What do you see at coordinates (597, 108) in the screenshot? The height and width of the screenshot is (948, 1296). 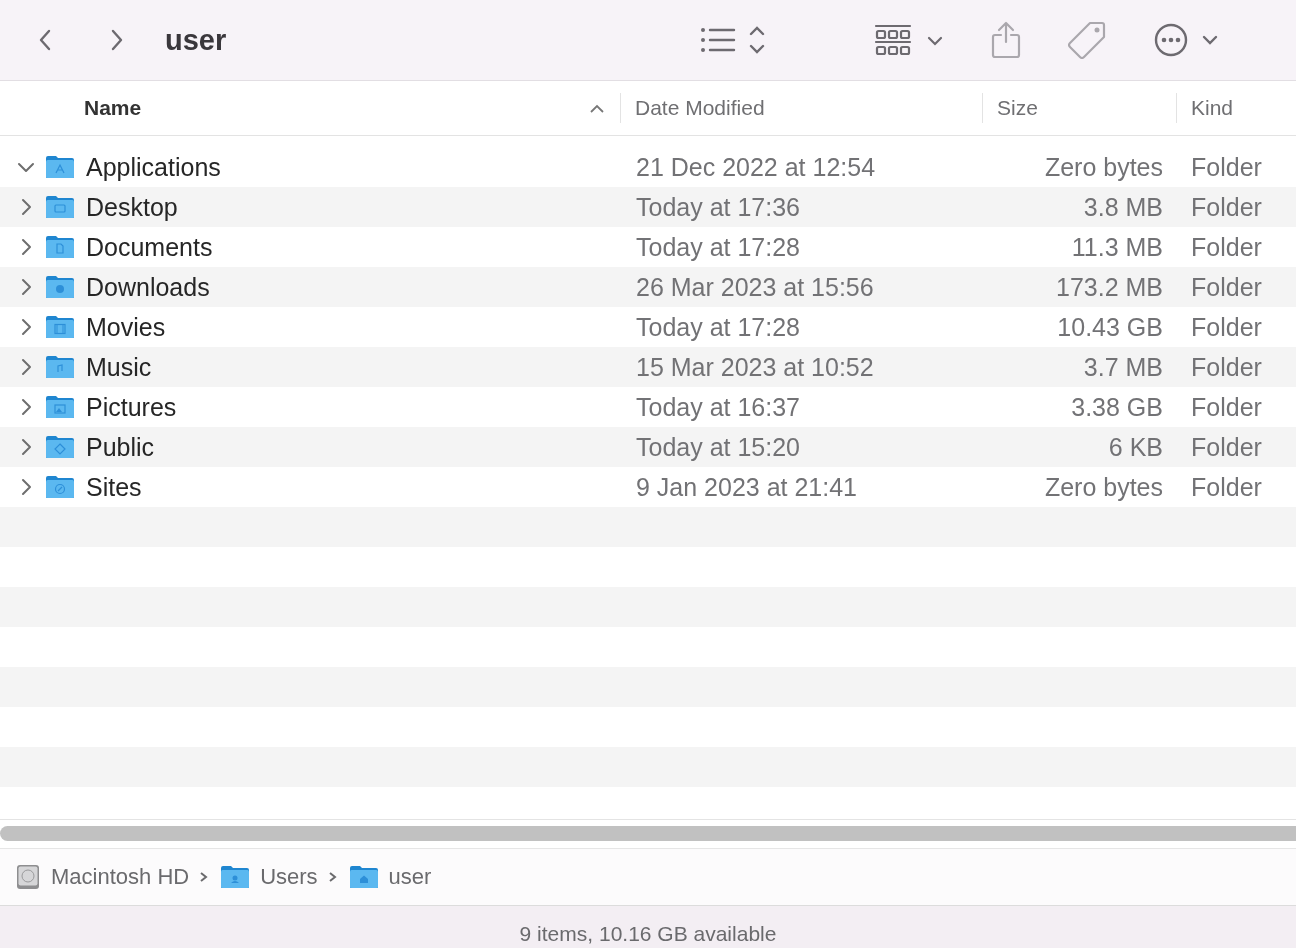 I see `sort-caret-icon` at bounding box center [597, 108].